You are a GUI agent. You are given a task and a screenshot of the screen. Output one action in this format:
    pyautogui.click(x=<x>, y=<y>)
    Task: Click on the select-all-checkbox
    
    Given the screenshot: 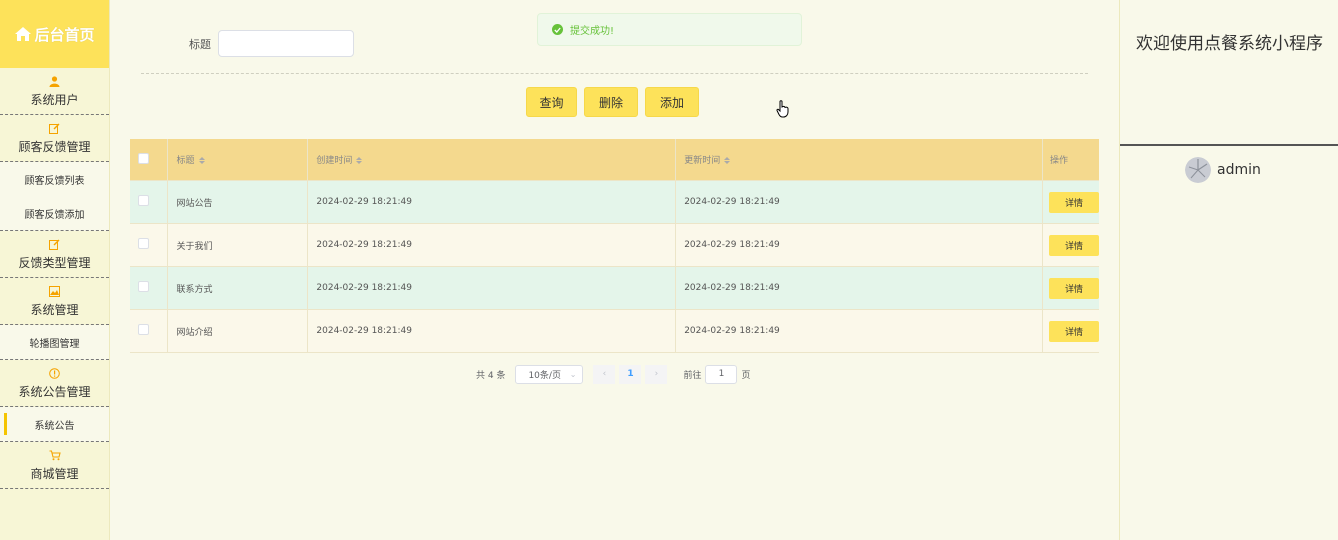 What is the action you would take?
    pyautogui.click(x=149, y=160)
    